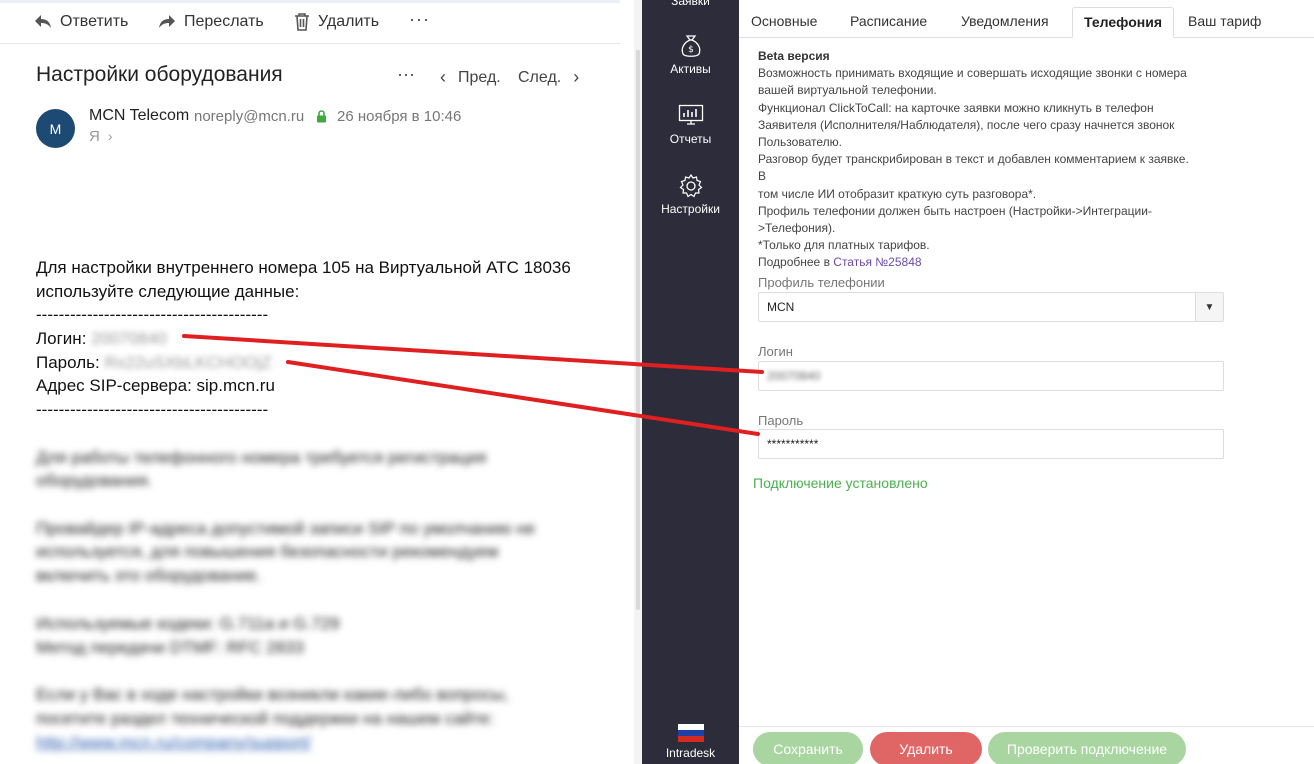  I want to click on body-login-line: Логин: 20070840, so click(101, 339).